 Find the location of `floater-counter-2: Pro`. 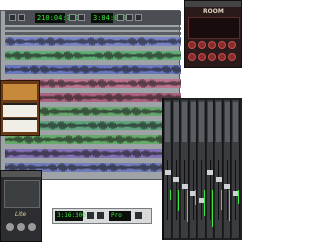

floater-counter-2: Pro is located at coordinates (120, 216).